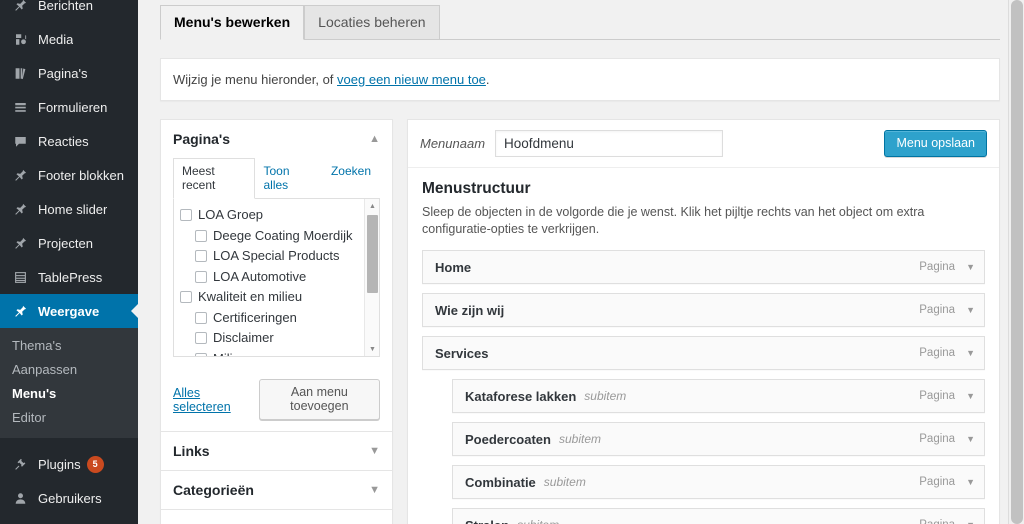 This screenshot has width=1024, height=524. I want to click on pages-icon, so click(20, 73).